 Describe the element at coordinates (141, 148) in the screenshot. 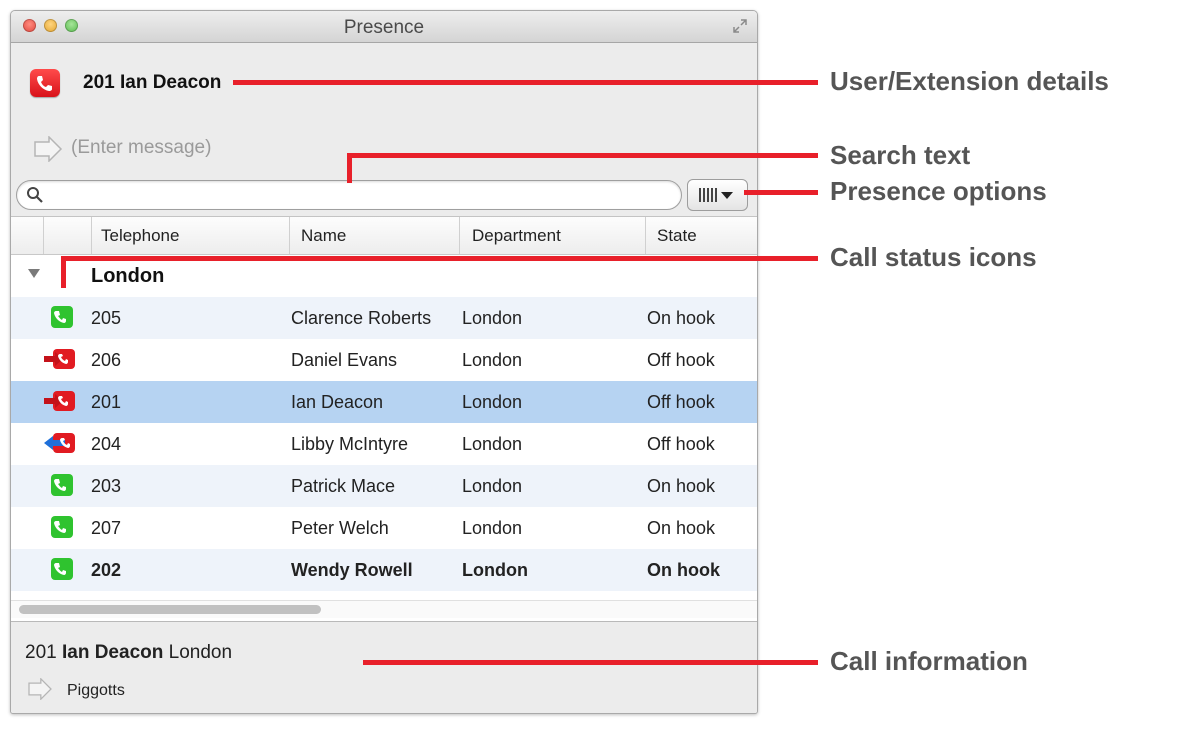

I see `status-message-field: (Enter message)` at that location.